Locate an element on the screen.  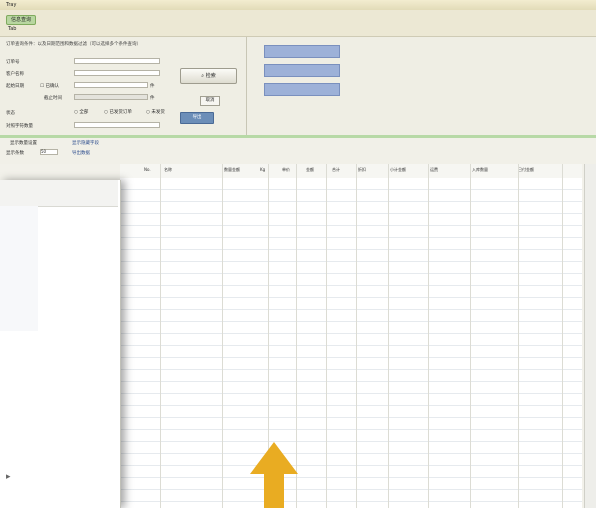
confirm-checkbox-label: 已确认 is located at coordinates (52, 86).